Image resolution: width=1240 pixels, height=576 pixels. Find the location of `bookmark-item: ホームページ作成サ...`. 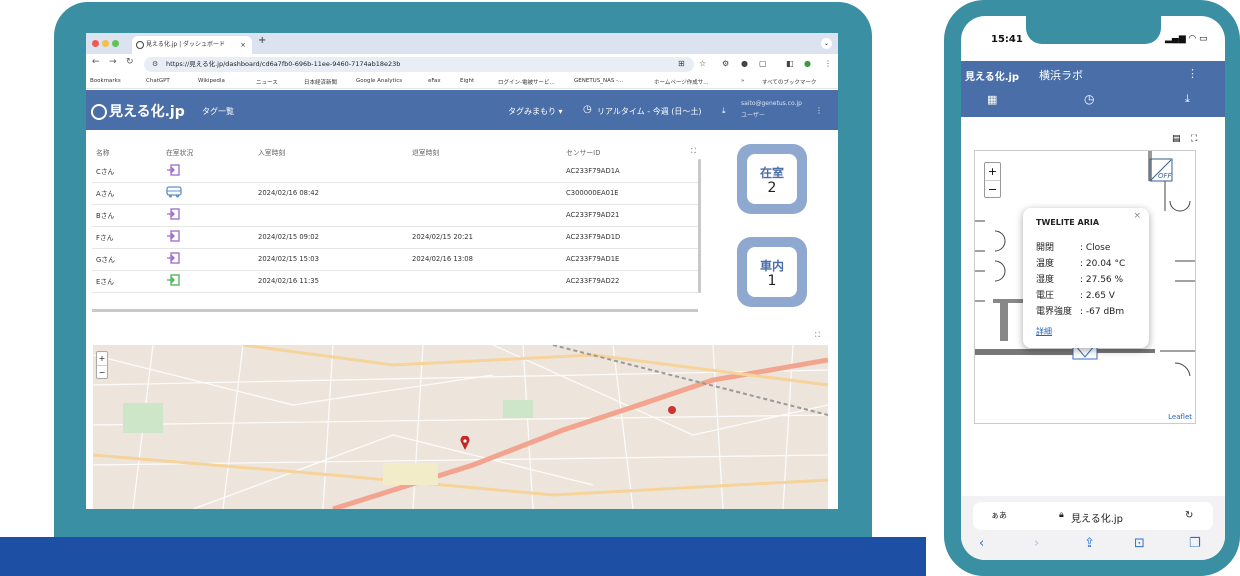

bookmark-item: ホームページ作成サ... is located at coordinates (681, 82).